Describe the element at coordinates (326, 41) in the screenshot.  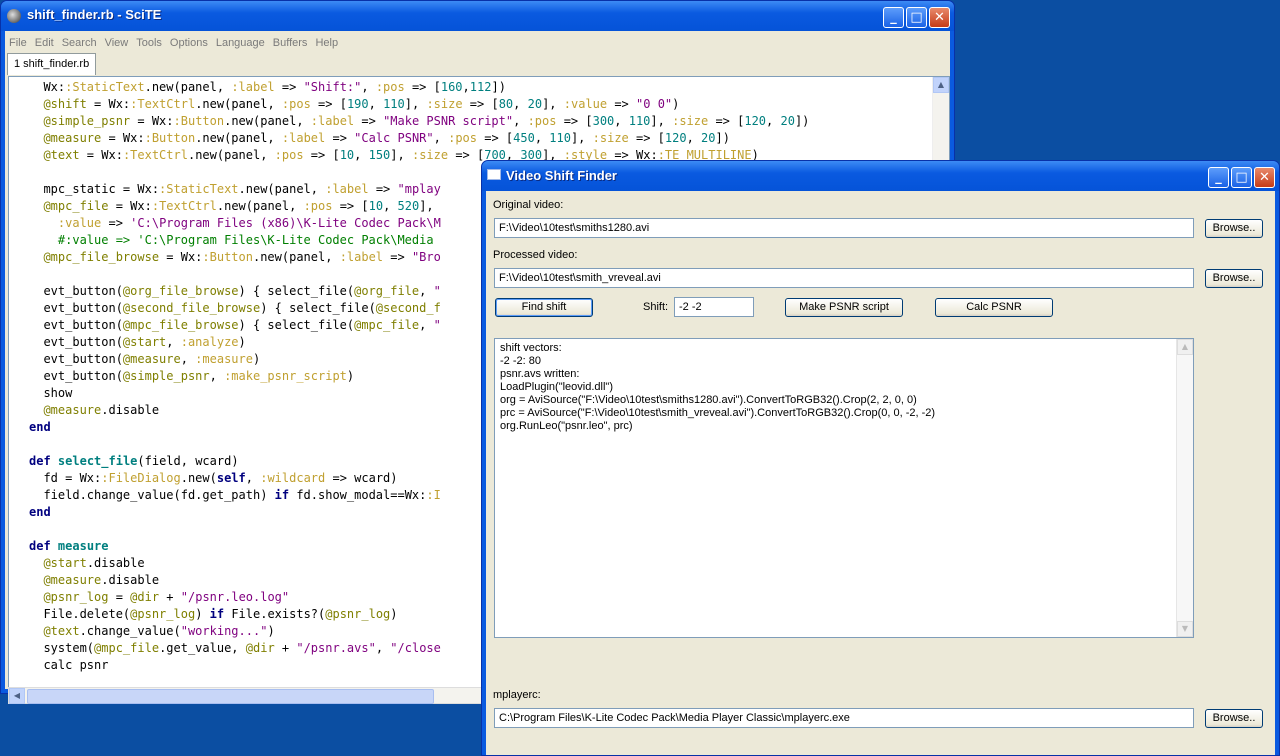
I see `menu-help: Help` at that location.